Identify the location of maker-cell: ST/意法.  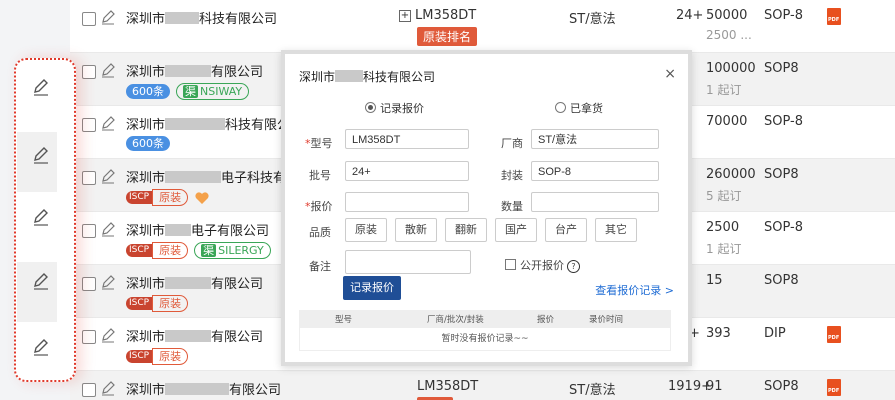
(592, 390).